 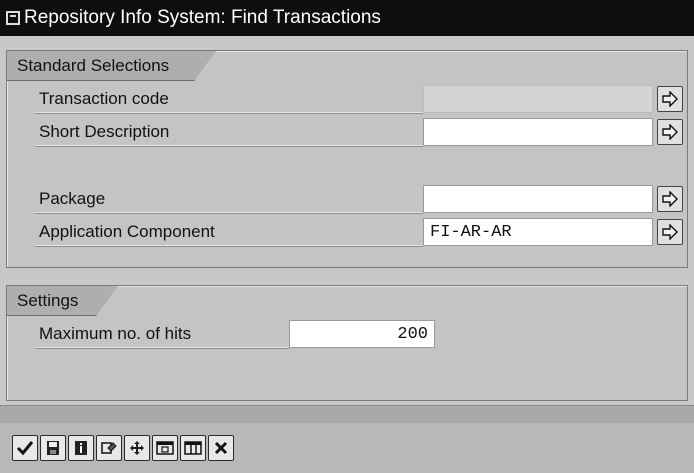 I want to click on application-component-label: Application Component, so click(x=229, y=231).